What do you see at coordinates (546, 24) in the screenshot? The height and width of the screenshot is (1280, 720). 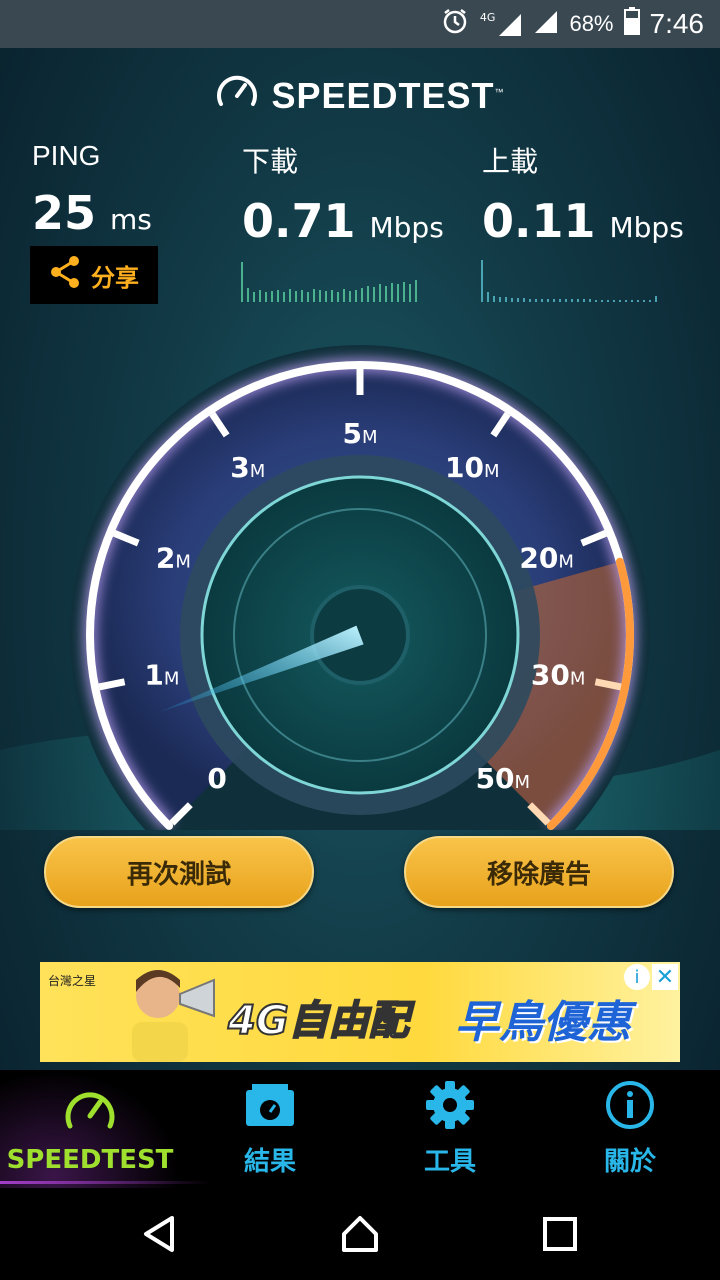 I see `signal-icon` at bounding box center [546, 24].